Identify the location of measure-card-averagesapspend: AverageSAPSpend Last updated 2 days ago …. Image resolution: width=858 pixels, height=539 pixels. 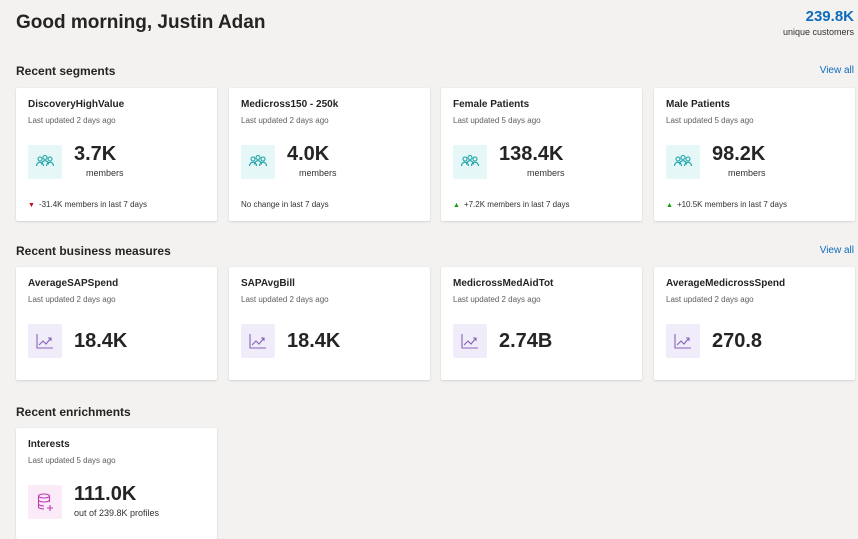
(116, 323).